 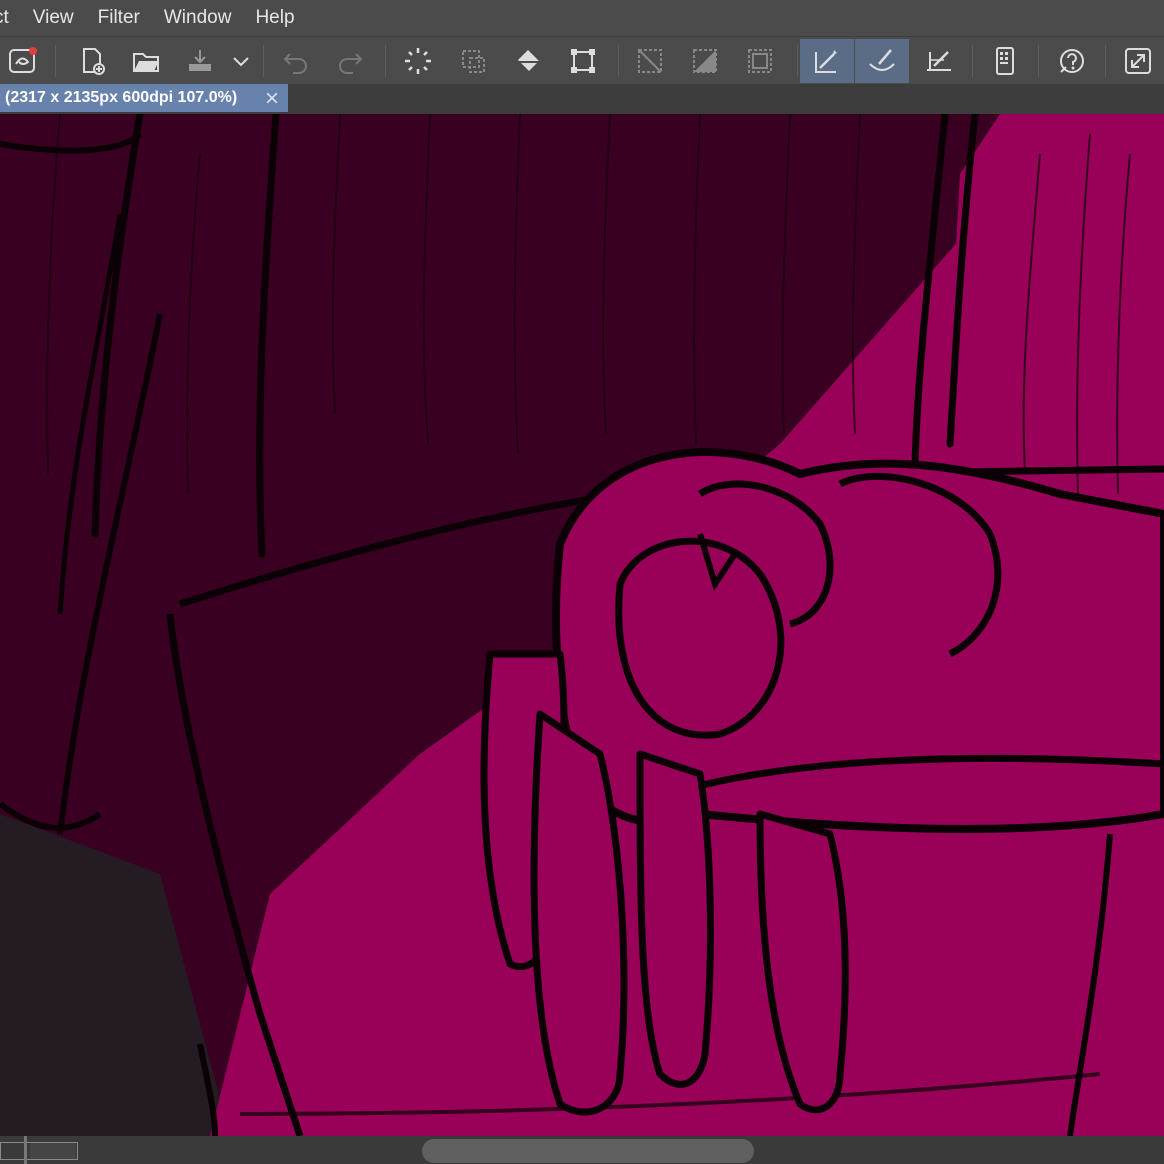 What do you see at coordinates (200, 61) in the screenshot?
I see `save-icon` at bounding box center [200, 61].